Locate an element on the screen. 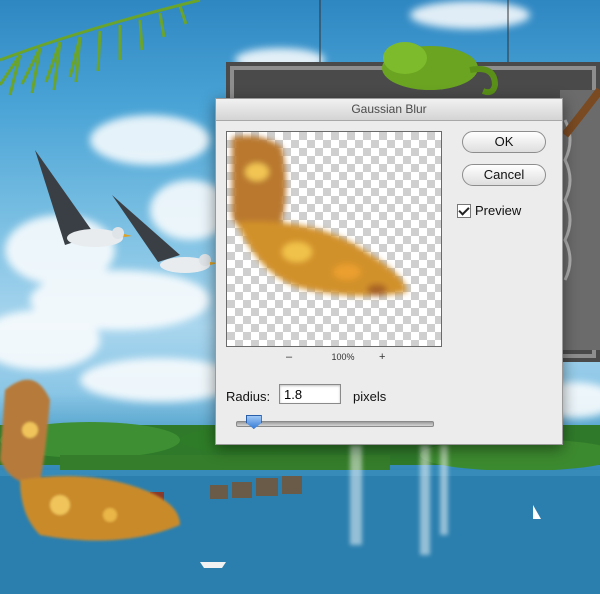 This screenshot has width=600, height=594. cancel-button: Cancel is located at coordinates (504, 175).